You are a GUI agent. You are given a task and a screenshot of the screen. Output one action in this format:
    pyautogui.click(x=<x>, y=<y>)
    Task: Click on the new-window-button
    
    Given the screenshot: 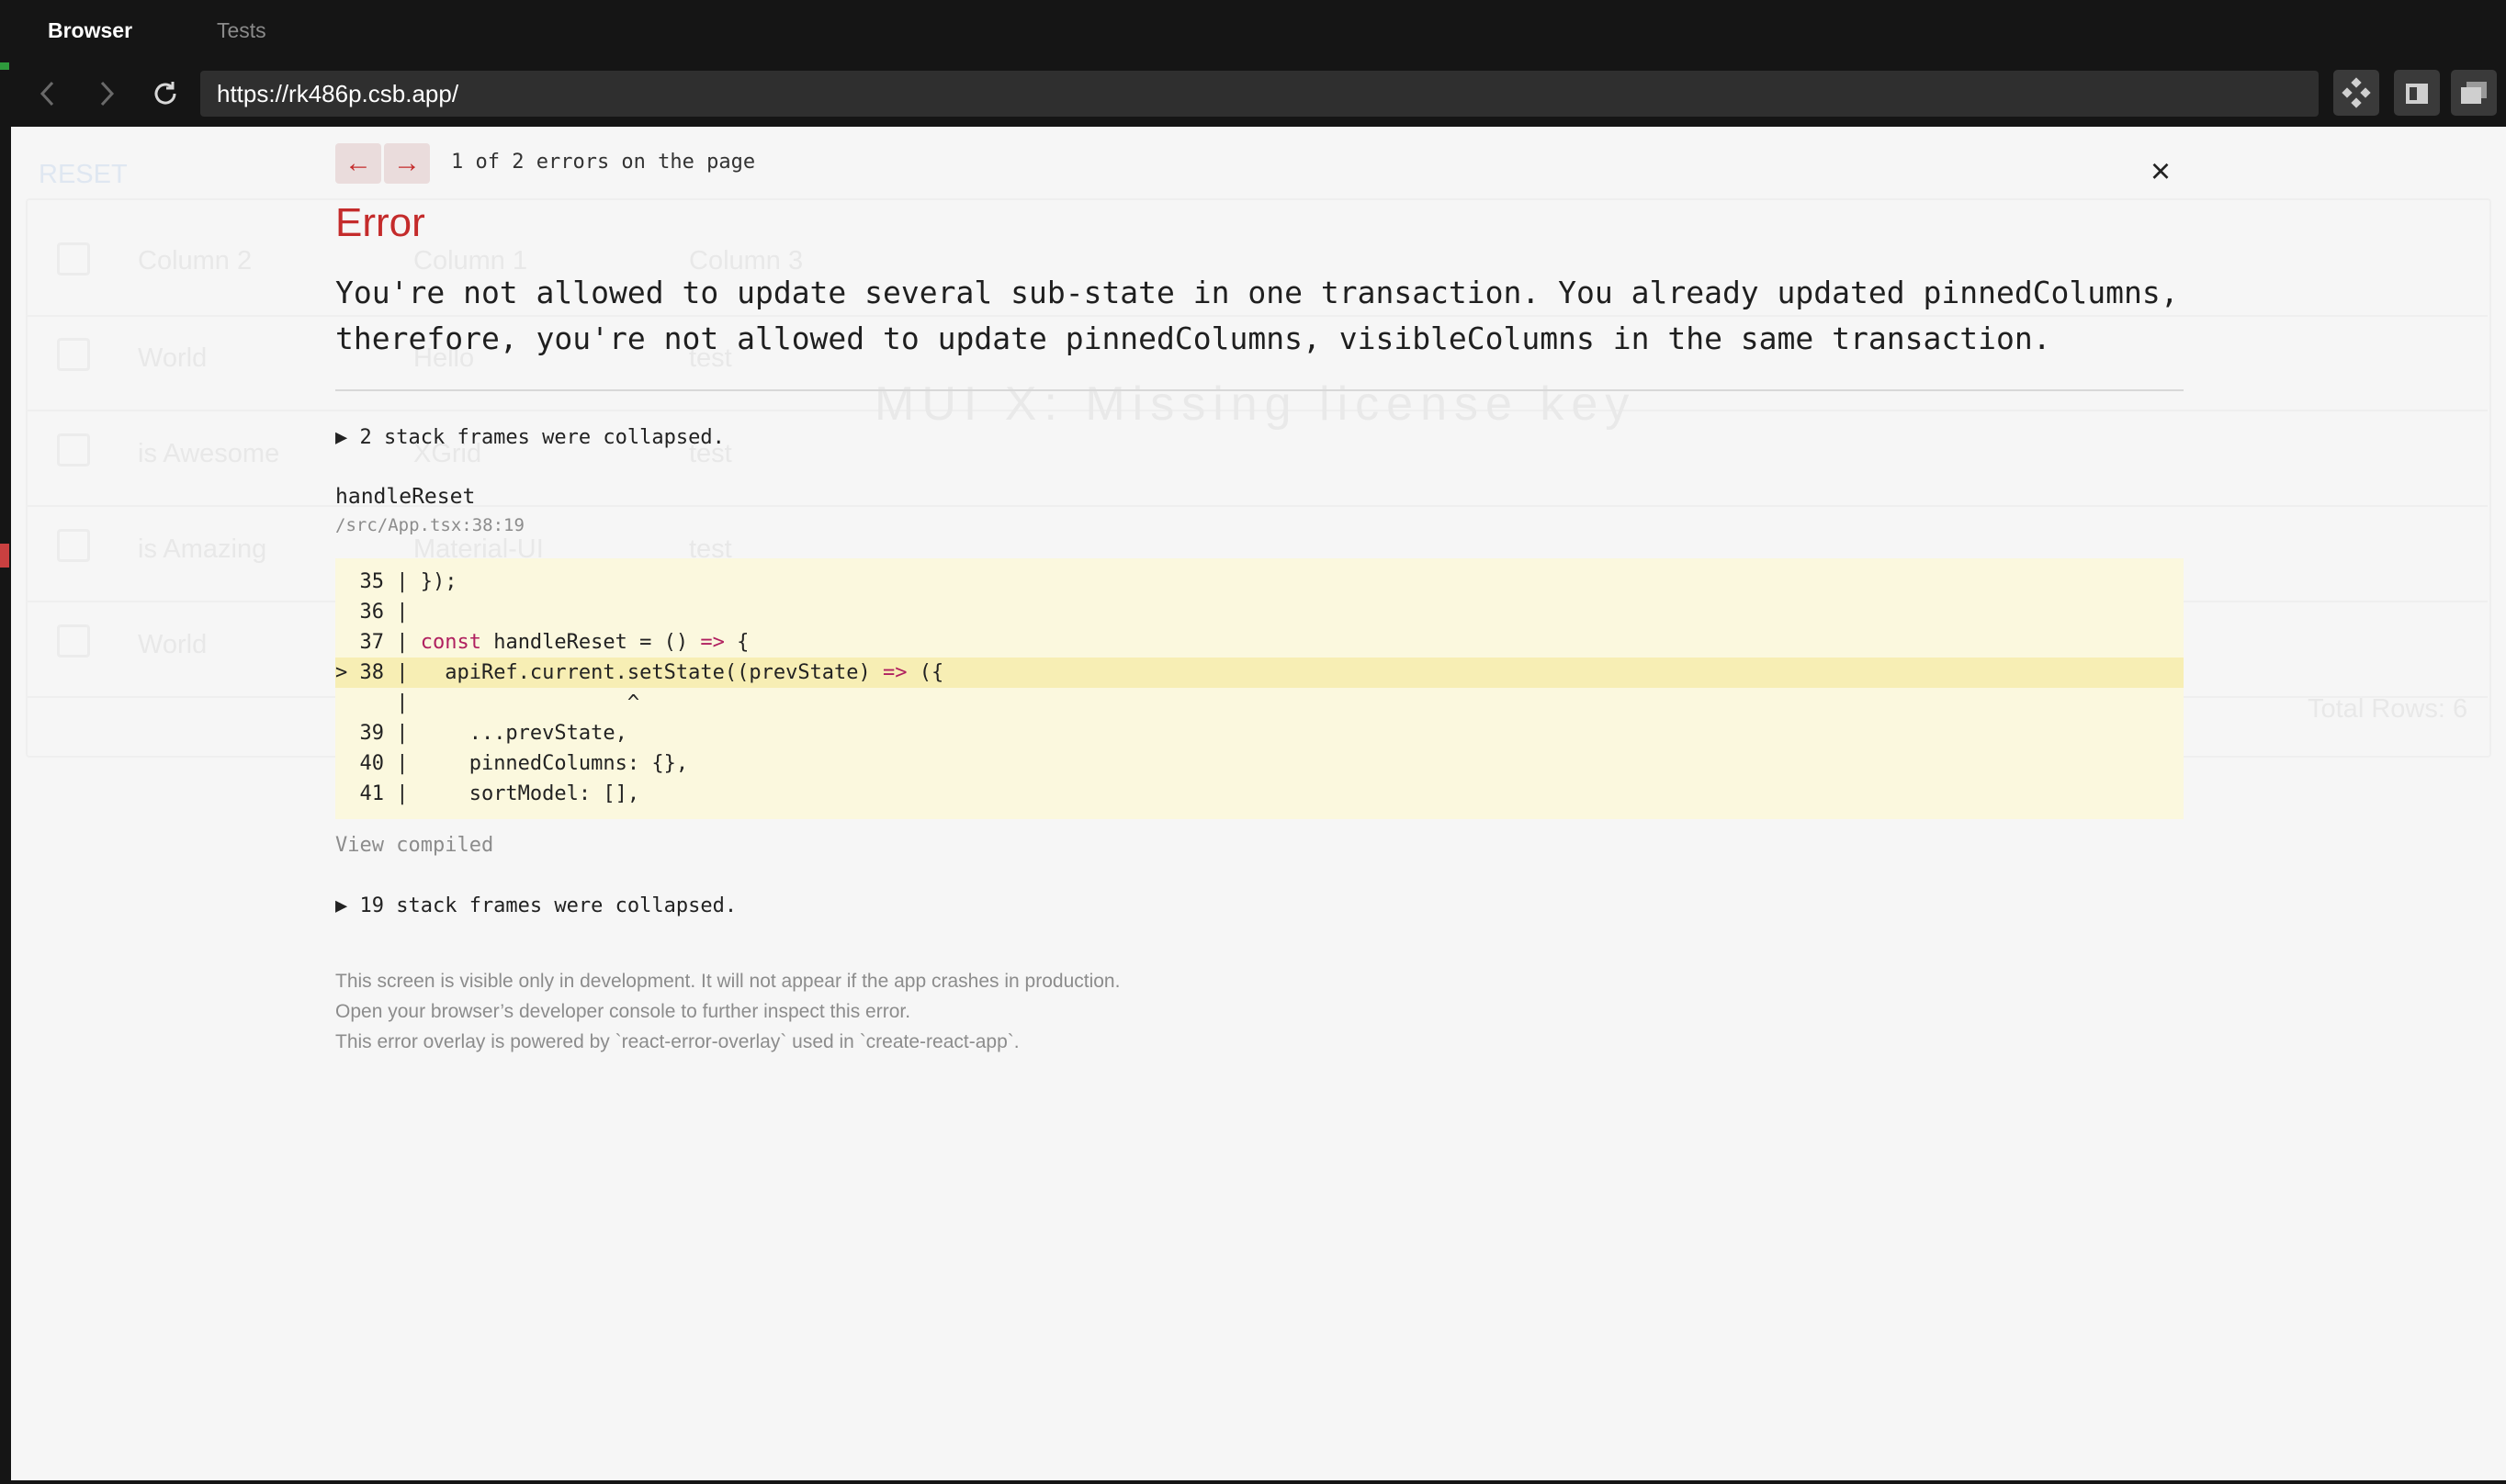 What is the action you would take?
    pyautogui.click(x=2474, y=93)
    